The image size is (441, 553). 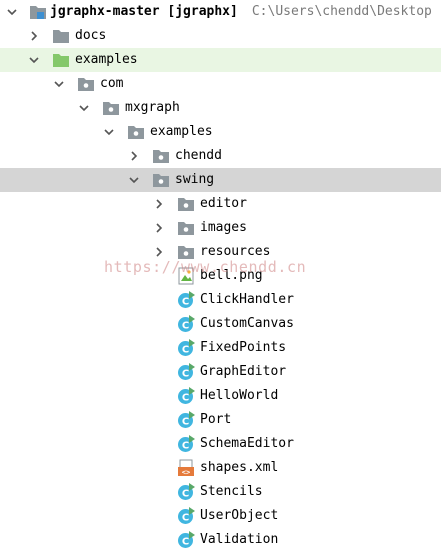 What do you see at coordinates (198, 155) in the screenshot?
I see `tree-item-label: chendd` at bounding box center [198, 155].